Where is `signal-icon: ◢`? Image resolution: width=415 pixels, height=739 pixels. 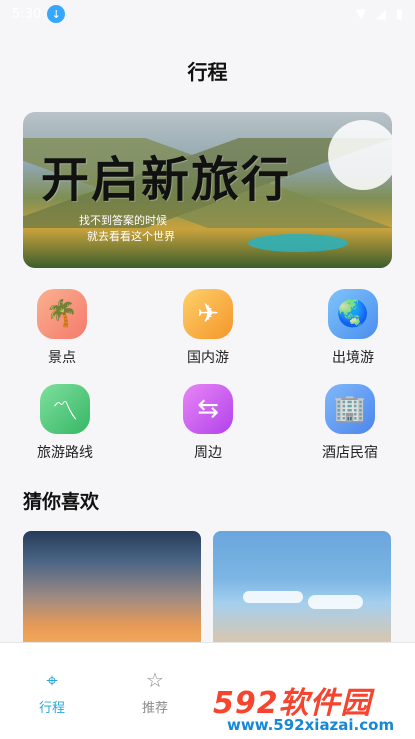 signal-icon: ◢ is located at coordinates (380, 14).